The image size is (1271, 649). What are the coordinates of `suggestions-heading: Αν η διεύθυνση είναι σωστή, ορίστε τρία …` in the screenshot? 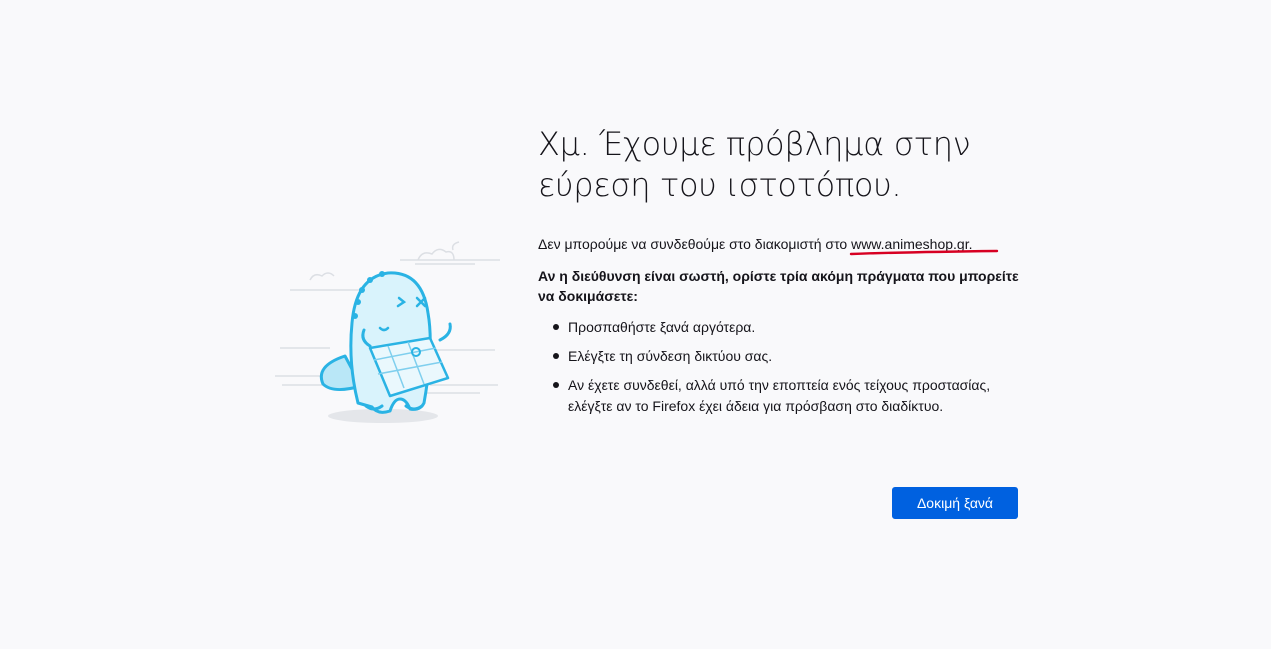 It's located at (778, 286).